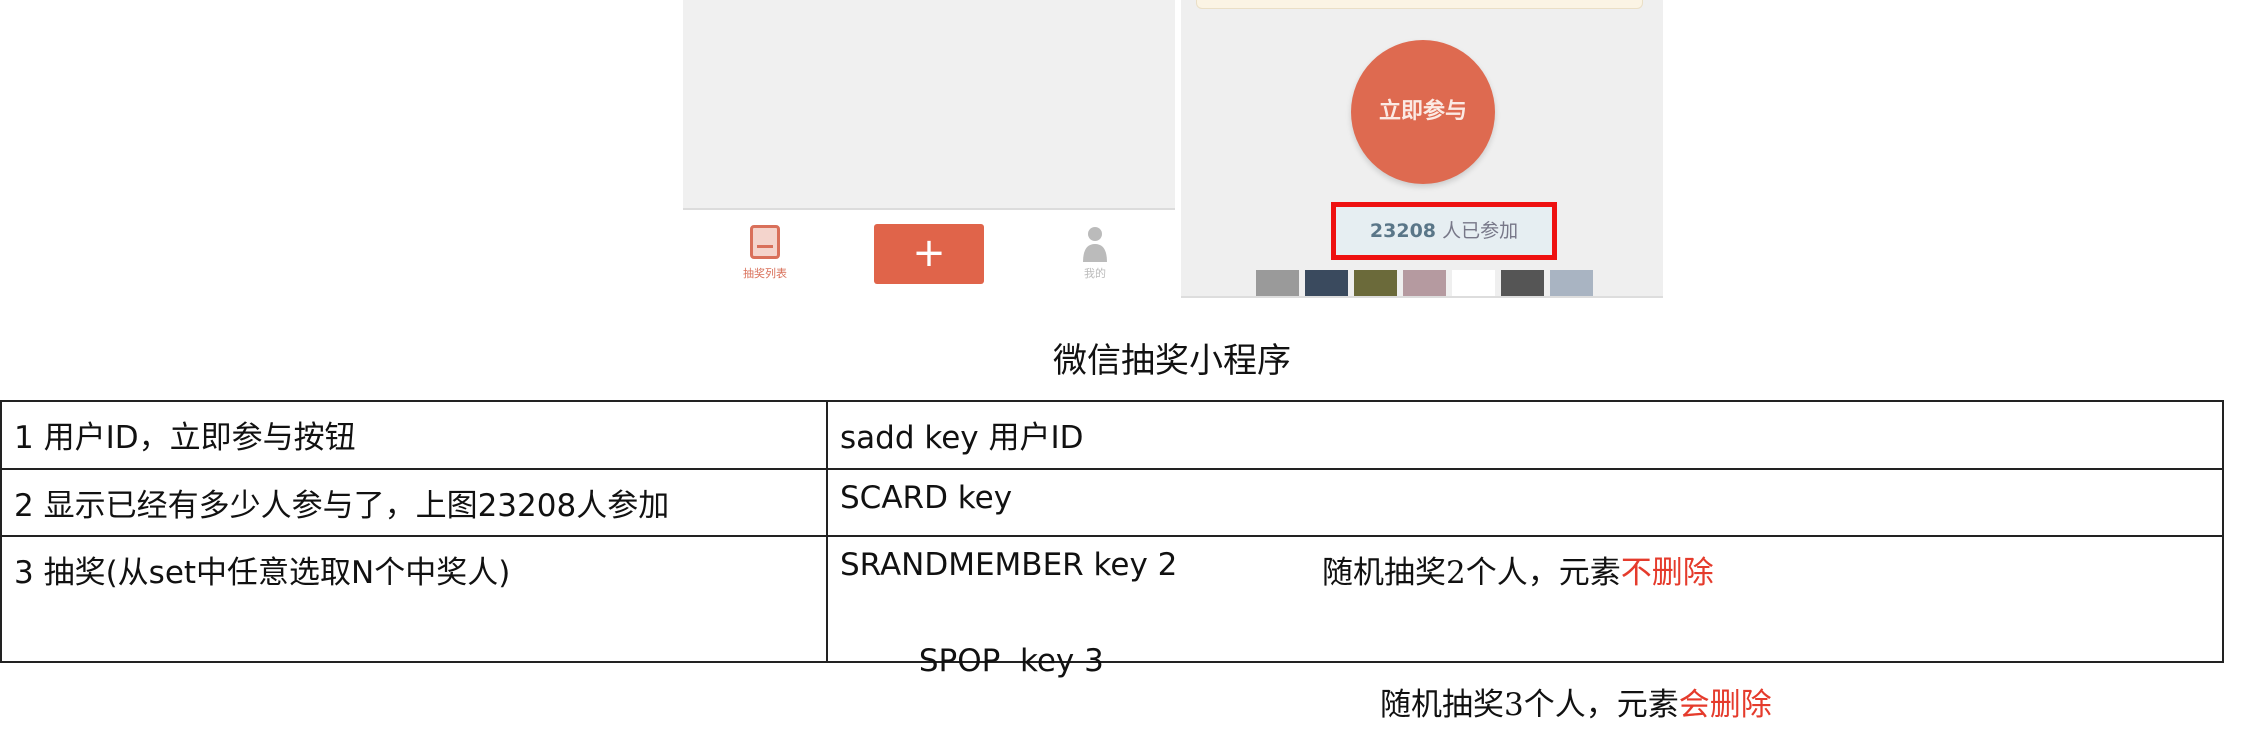  What do you see at coordinates (1172, 361) in the screenshot?
I see `figure-caption: 微信抽奖小程序` at bounding box center [1172, 361].